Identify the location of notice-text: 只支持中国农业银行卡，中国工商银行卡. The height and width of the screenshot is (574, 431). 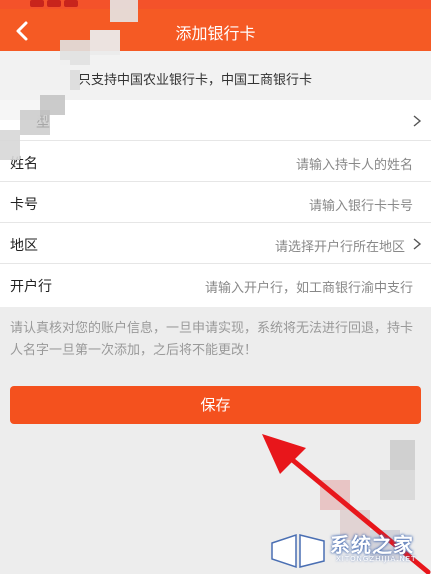
(195, 80).